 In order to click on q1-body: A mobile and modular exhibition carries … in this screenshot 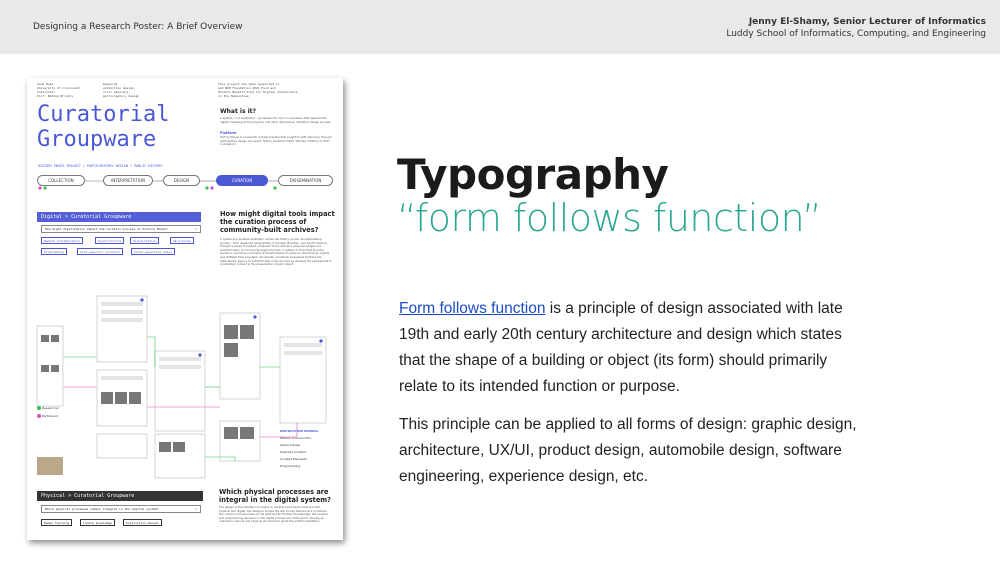, I will do `click(276, 252)`.